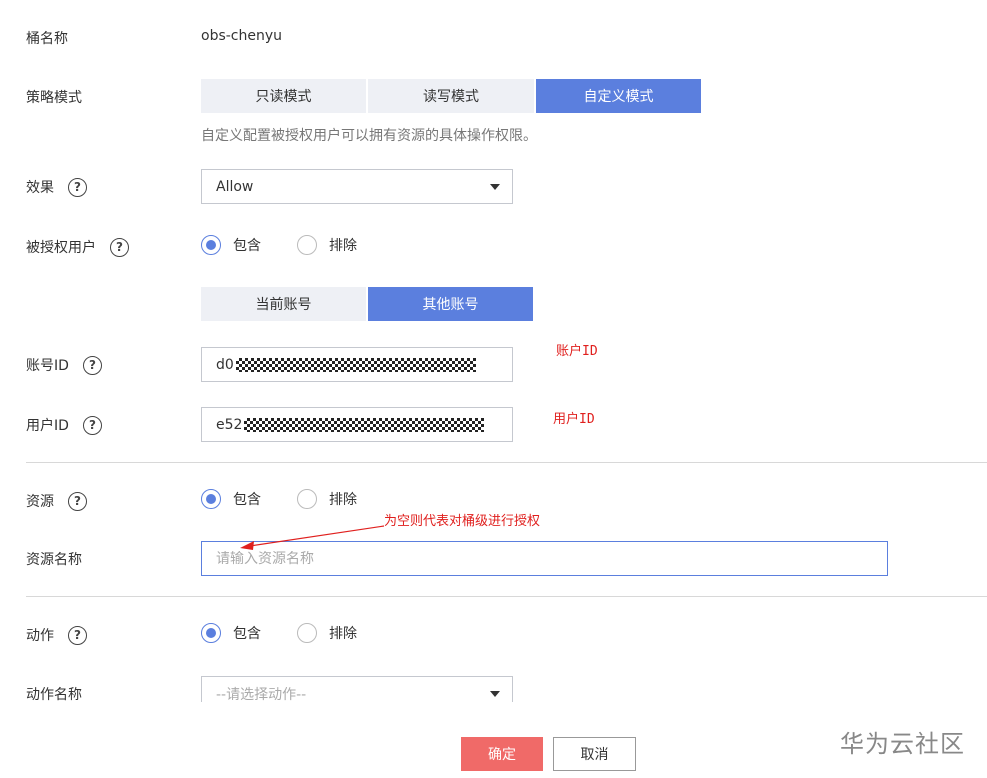 This screenshot has height=778, width=987. Describe the element at coordinates (312, 537) in the screenshot. I see `annotation-arrow-icon` at that location.